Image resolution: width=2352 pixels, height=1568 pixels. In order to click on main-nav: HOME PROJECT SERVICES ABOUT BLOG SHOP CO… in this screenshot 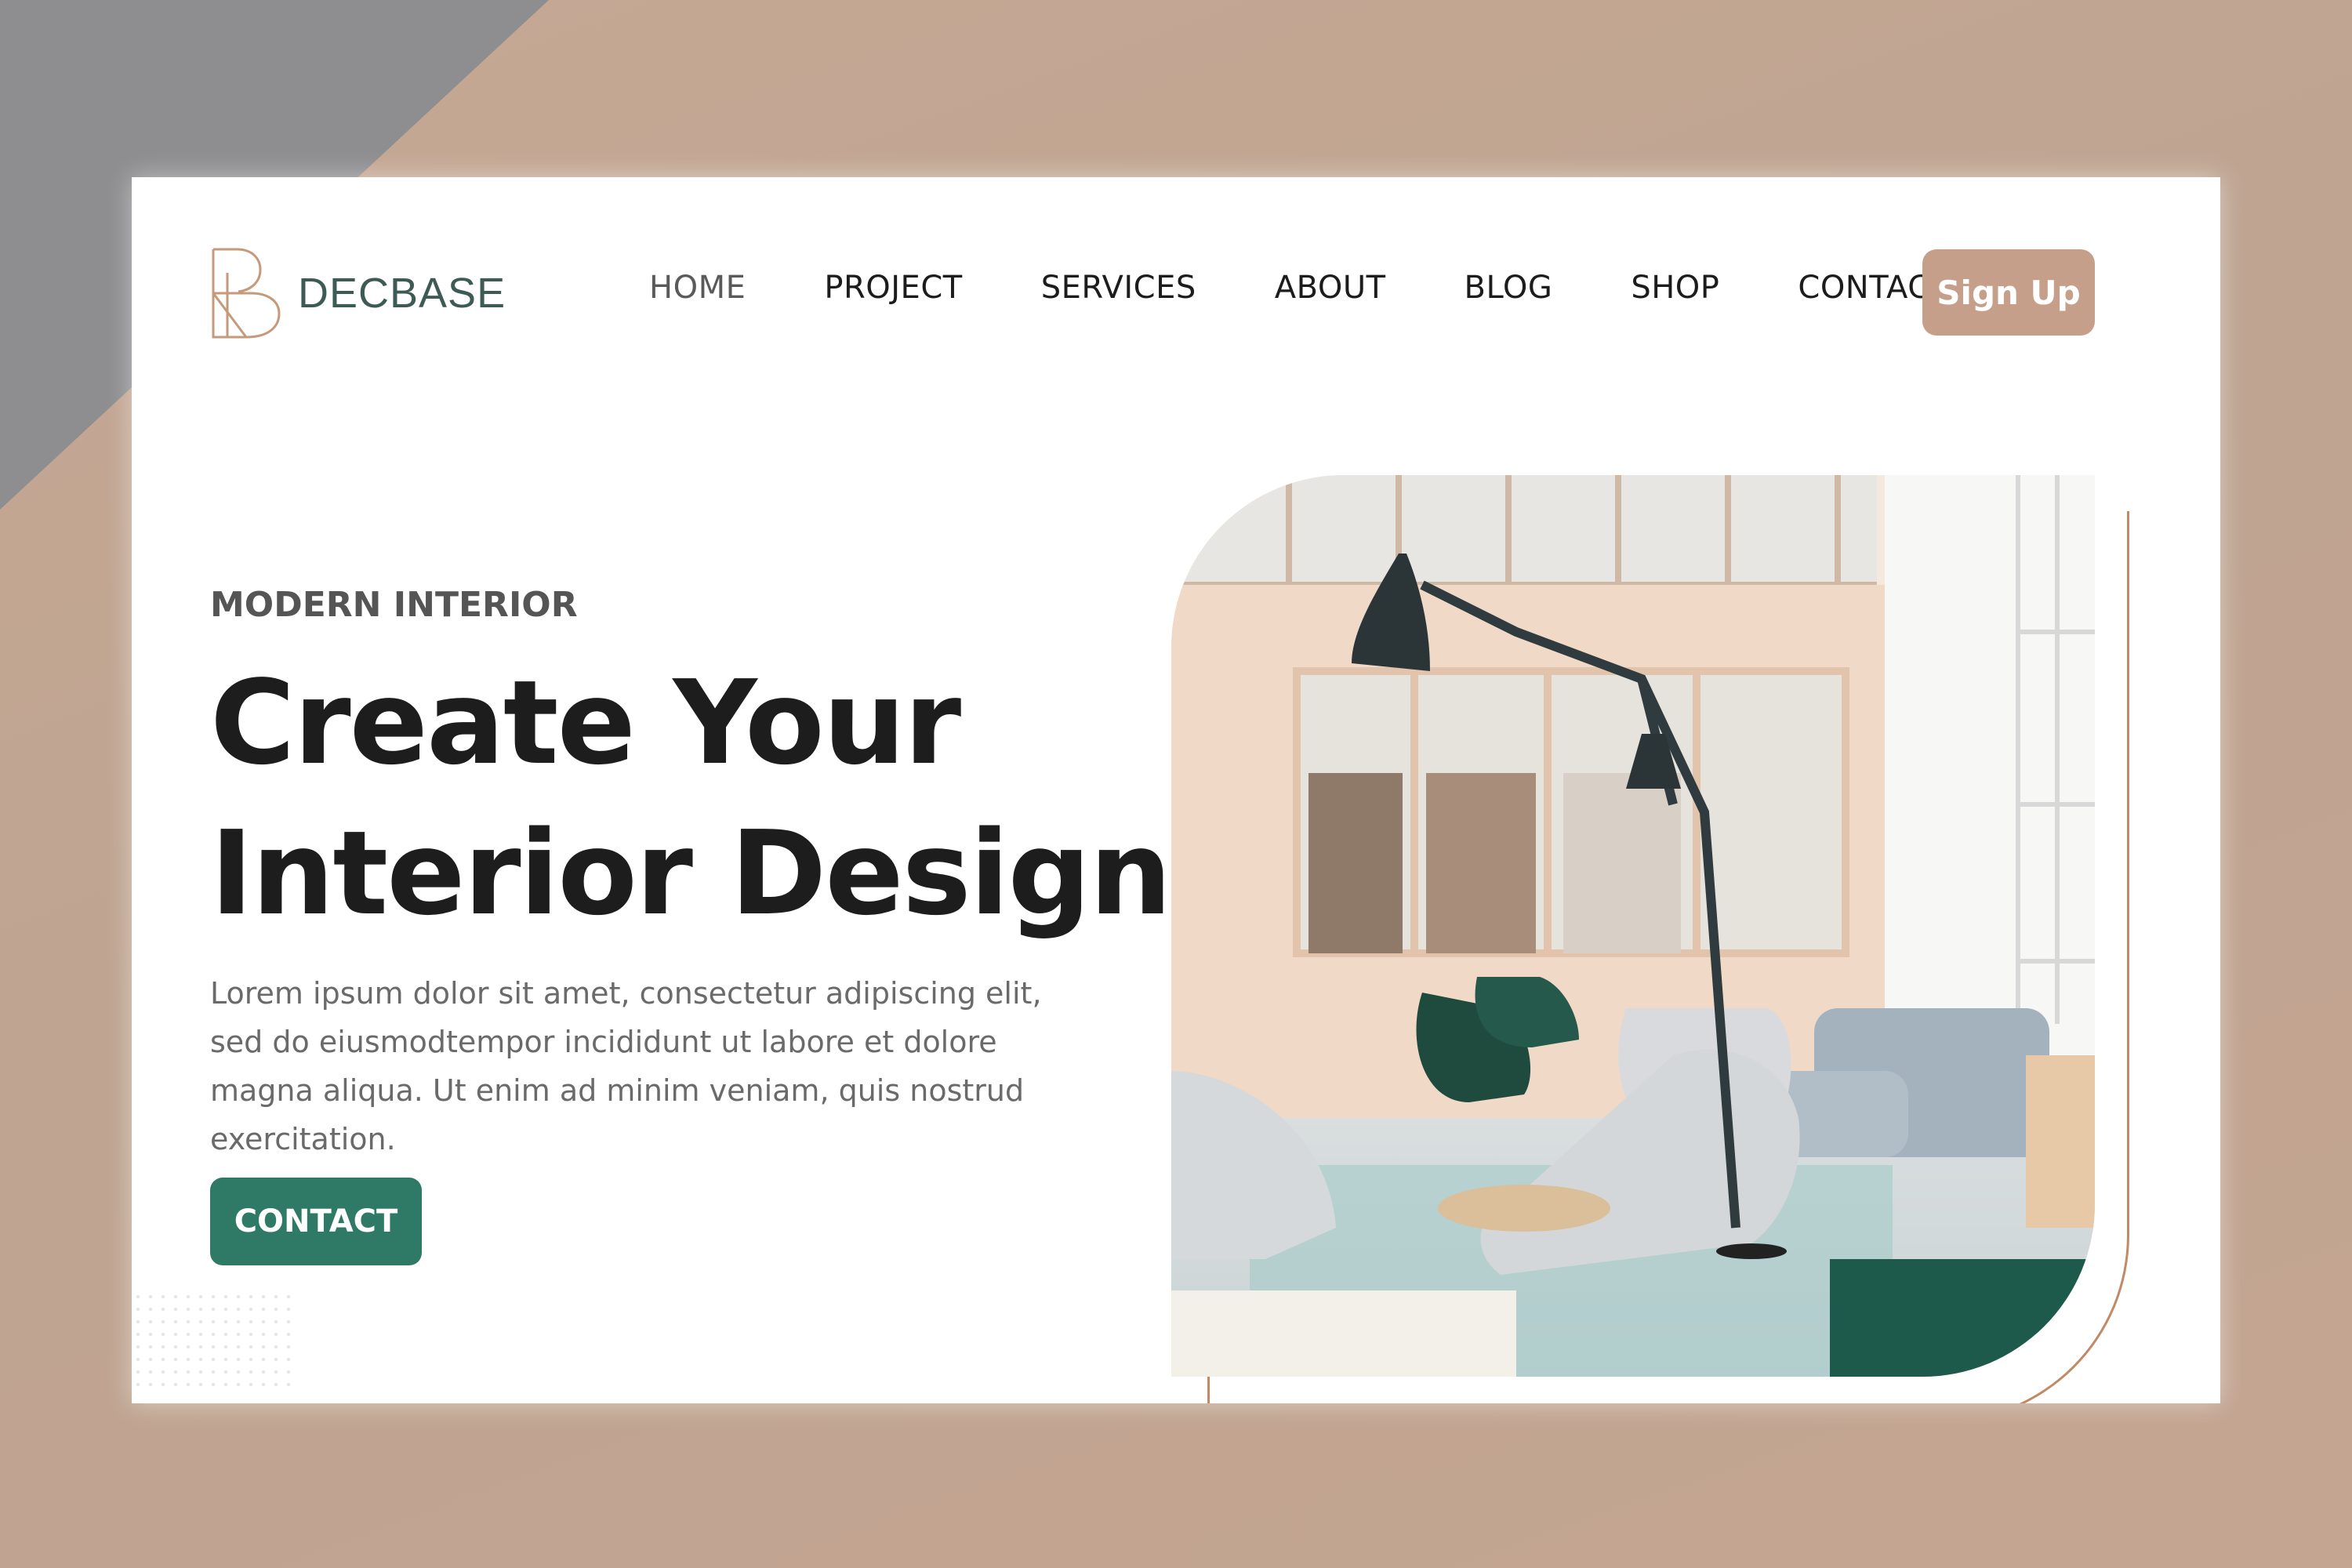, I will do `click(1338, 288)`.